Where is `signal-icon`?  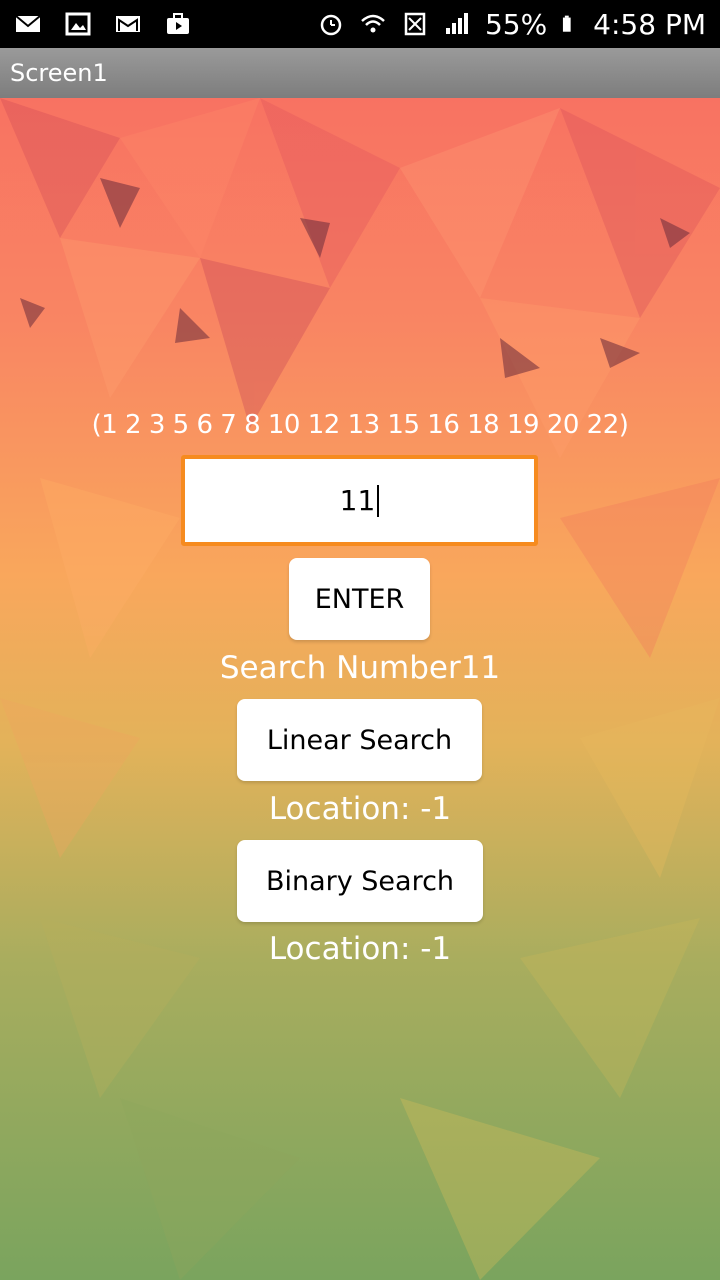
signal-icon is located at coordinates (456, 23).